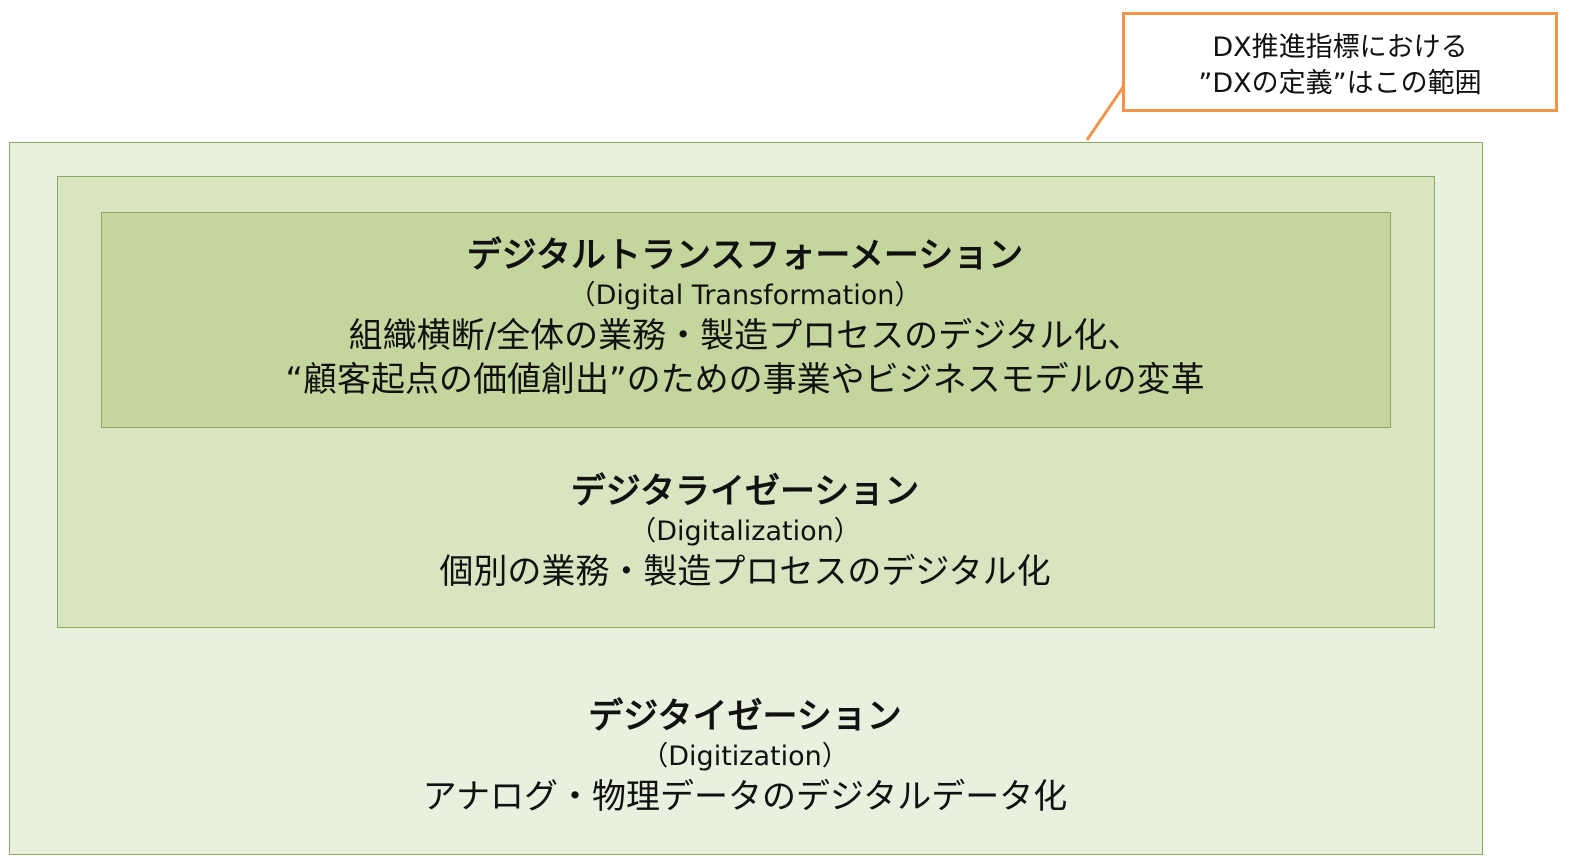 This screenshot has height=867, width=1574. Describe the element at coordinates (1340, 47) in the screenshot. I see `callout-line1: DX推進指標における` at that location.